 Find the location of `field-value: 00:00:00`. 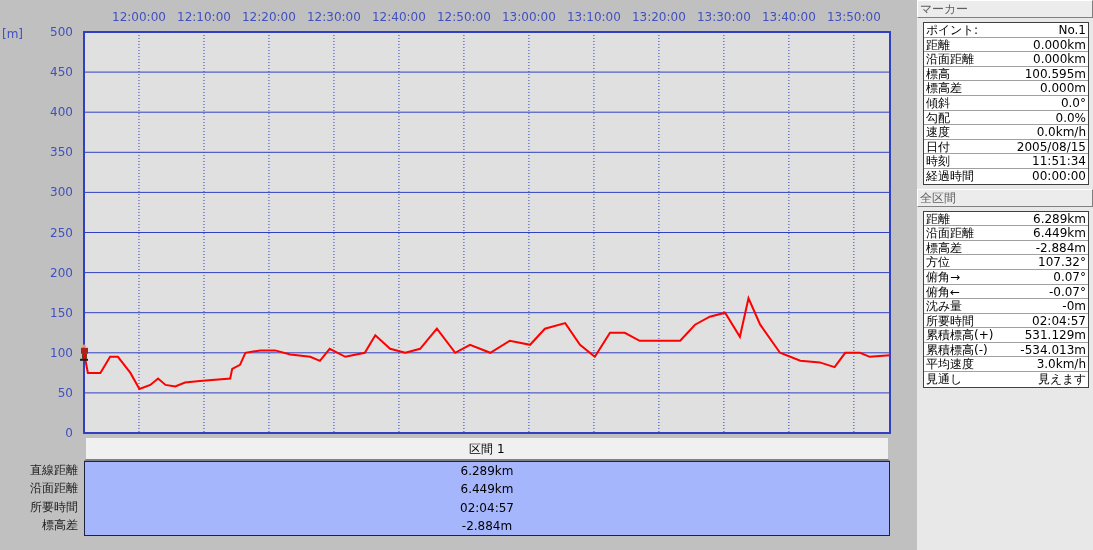

field-value: 00:00:00 is located at coordinates (1059, 176).